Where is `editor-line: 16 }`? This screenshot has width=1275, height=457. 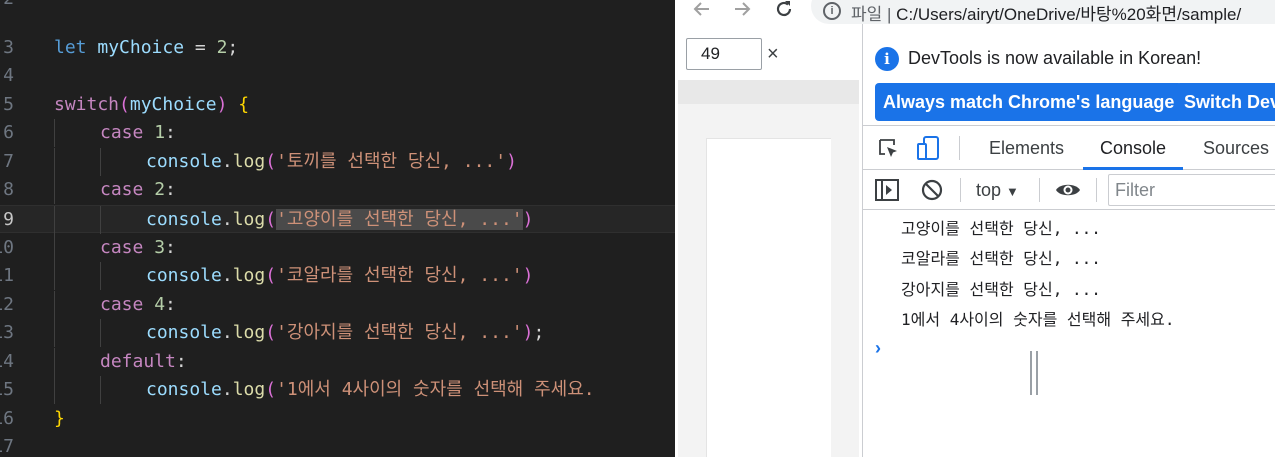 editor-line: 16 } is located at coordinates (337, 419).